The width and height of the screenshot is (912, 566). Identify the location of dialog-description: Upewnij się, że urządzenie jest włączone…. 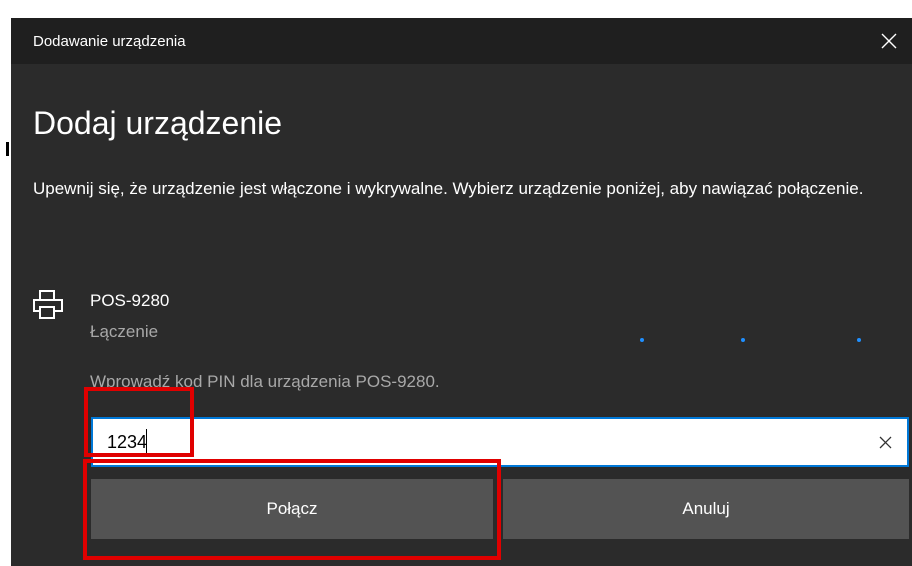
(448, 188).